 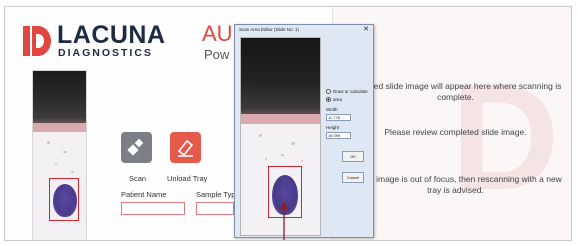 I want to click on unload-tray-label: Unload Tray, so click(x=187, y=178).